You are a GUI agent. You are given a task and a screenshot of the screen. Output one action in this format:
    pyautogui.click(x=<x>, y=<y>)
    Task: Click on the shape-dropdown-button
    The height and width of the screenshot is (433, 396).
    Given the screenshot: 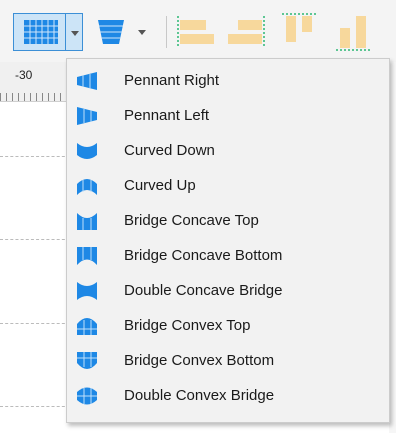 What is the action you would take?
    pyautogui.click(x=48, y=32)
    